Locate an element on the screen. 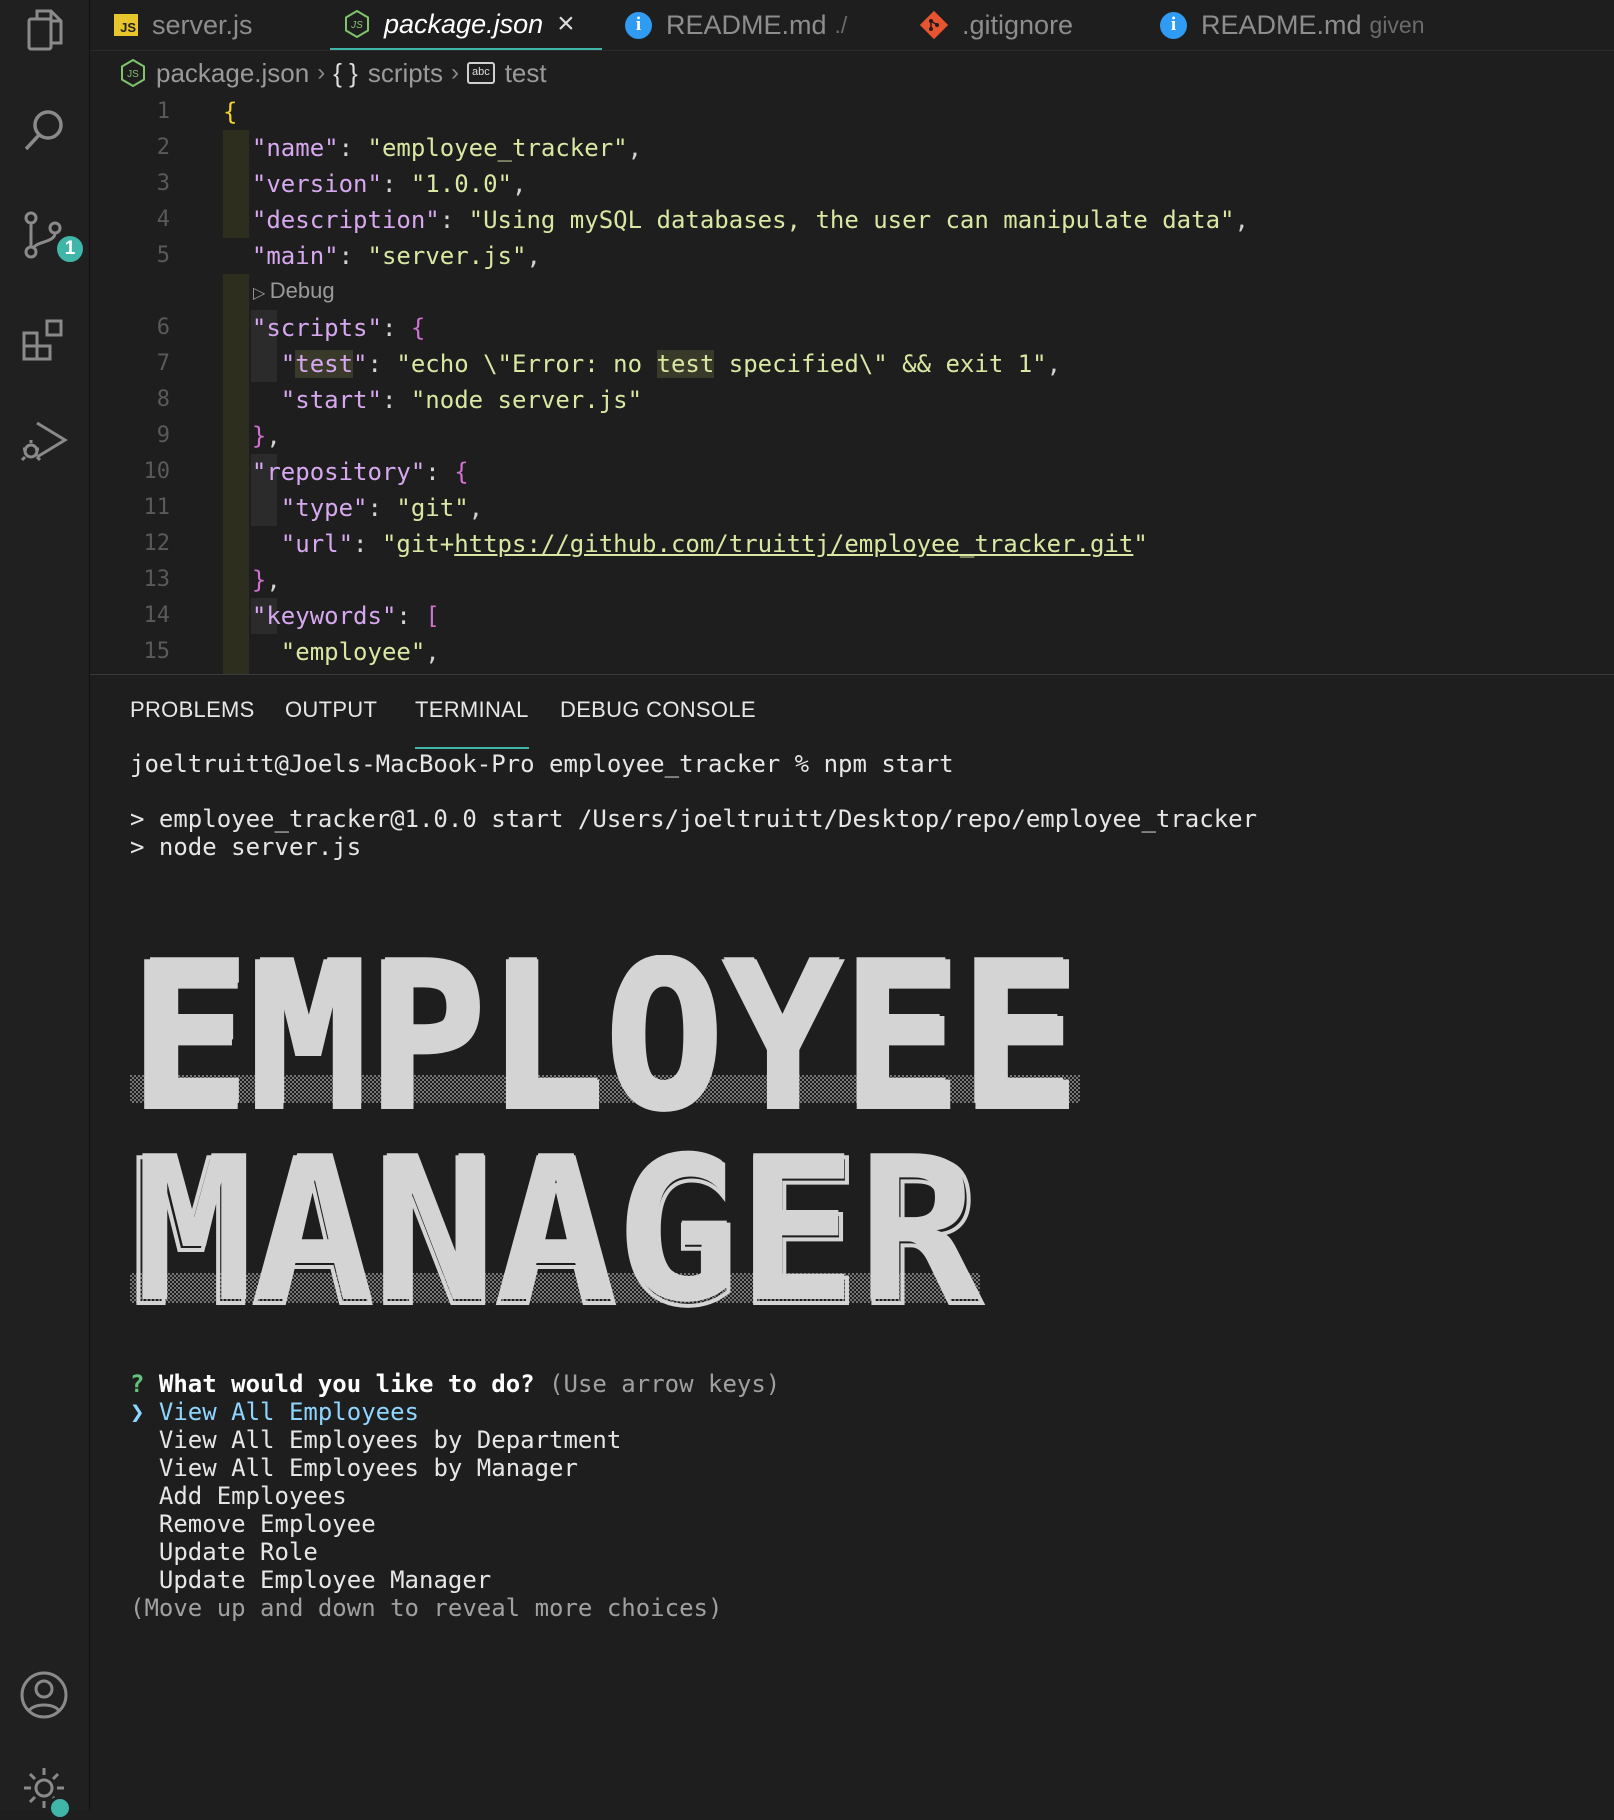 The width and height of the screenshot is (1614, 1820). extensions-icon is located at coordinates (44, 340).